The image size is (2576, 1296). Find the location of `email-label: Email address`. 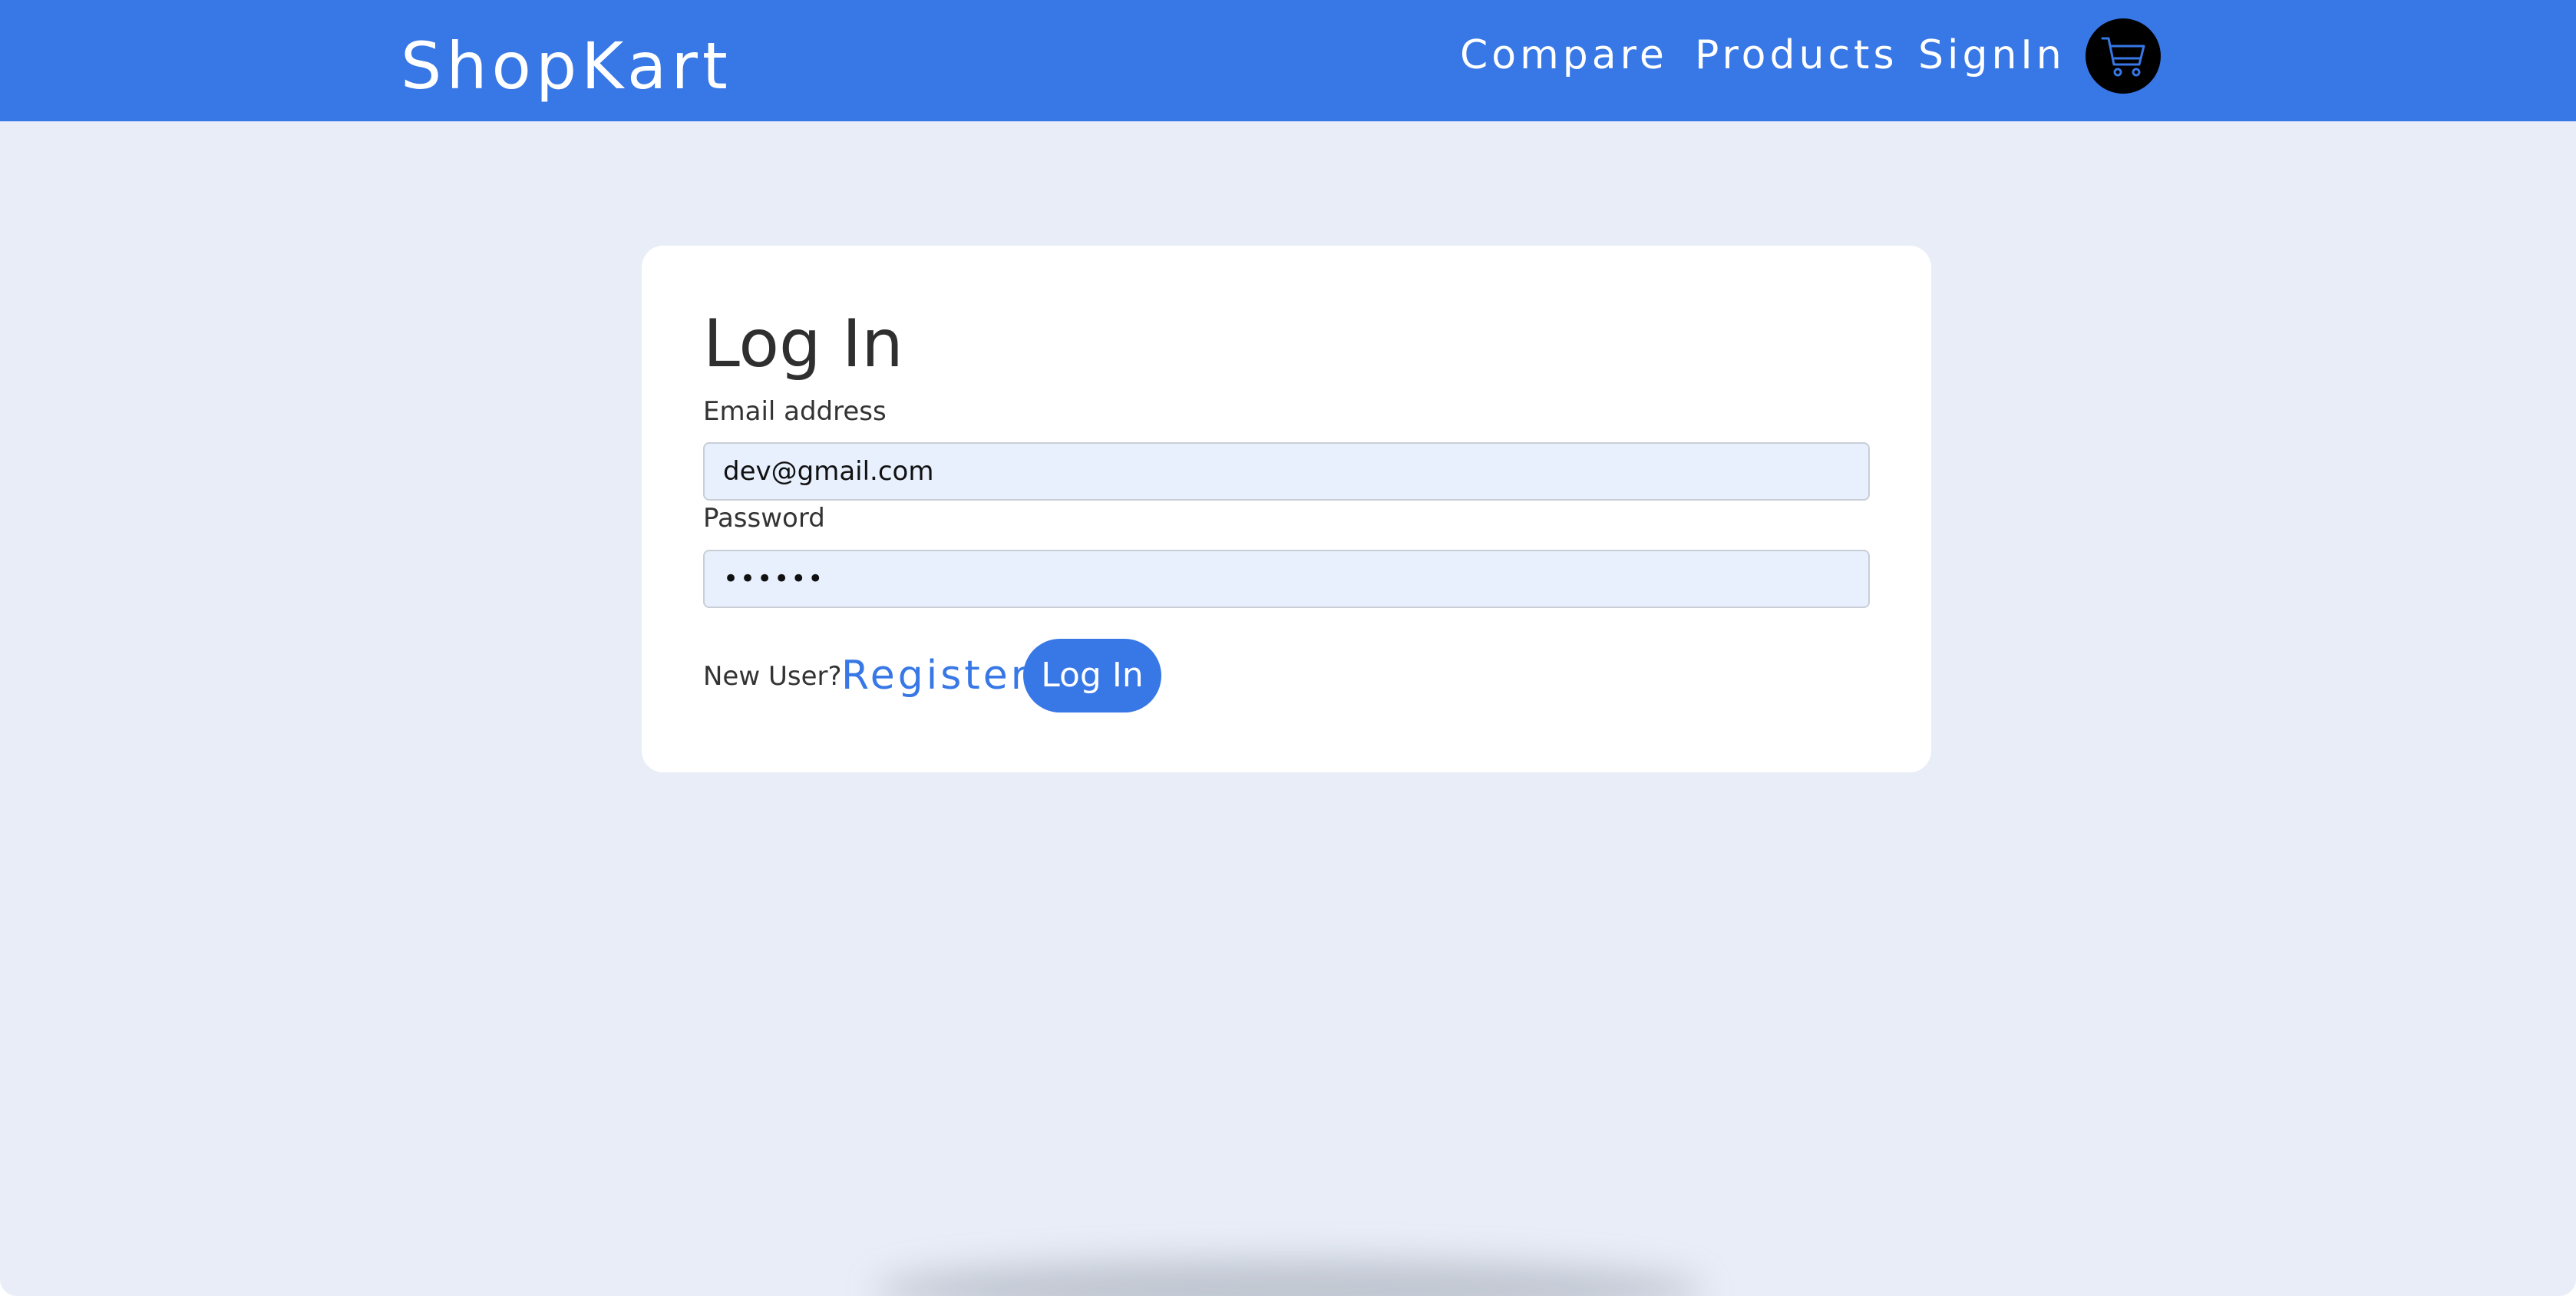

email-label: Email address is located at coordinates (795, 411).